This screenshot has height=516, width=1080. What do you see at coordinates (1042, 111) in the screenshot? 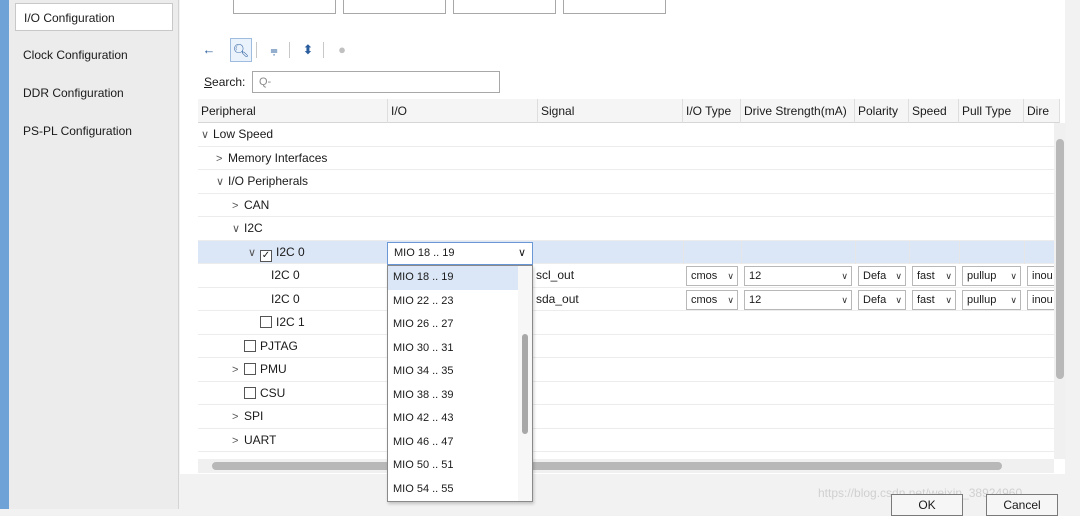
I see `column-header-direction: Dire` at bounding box center [1042, 111].